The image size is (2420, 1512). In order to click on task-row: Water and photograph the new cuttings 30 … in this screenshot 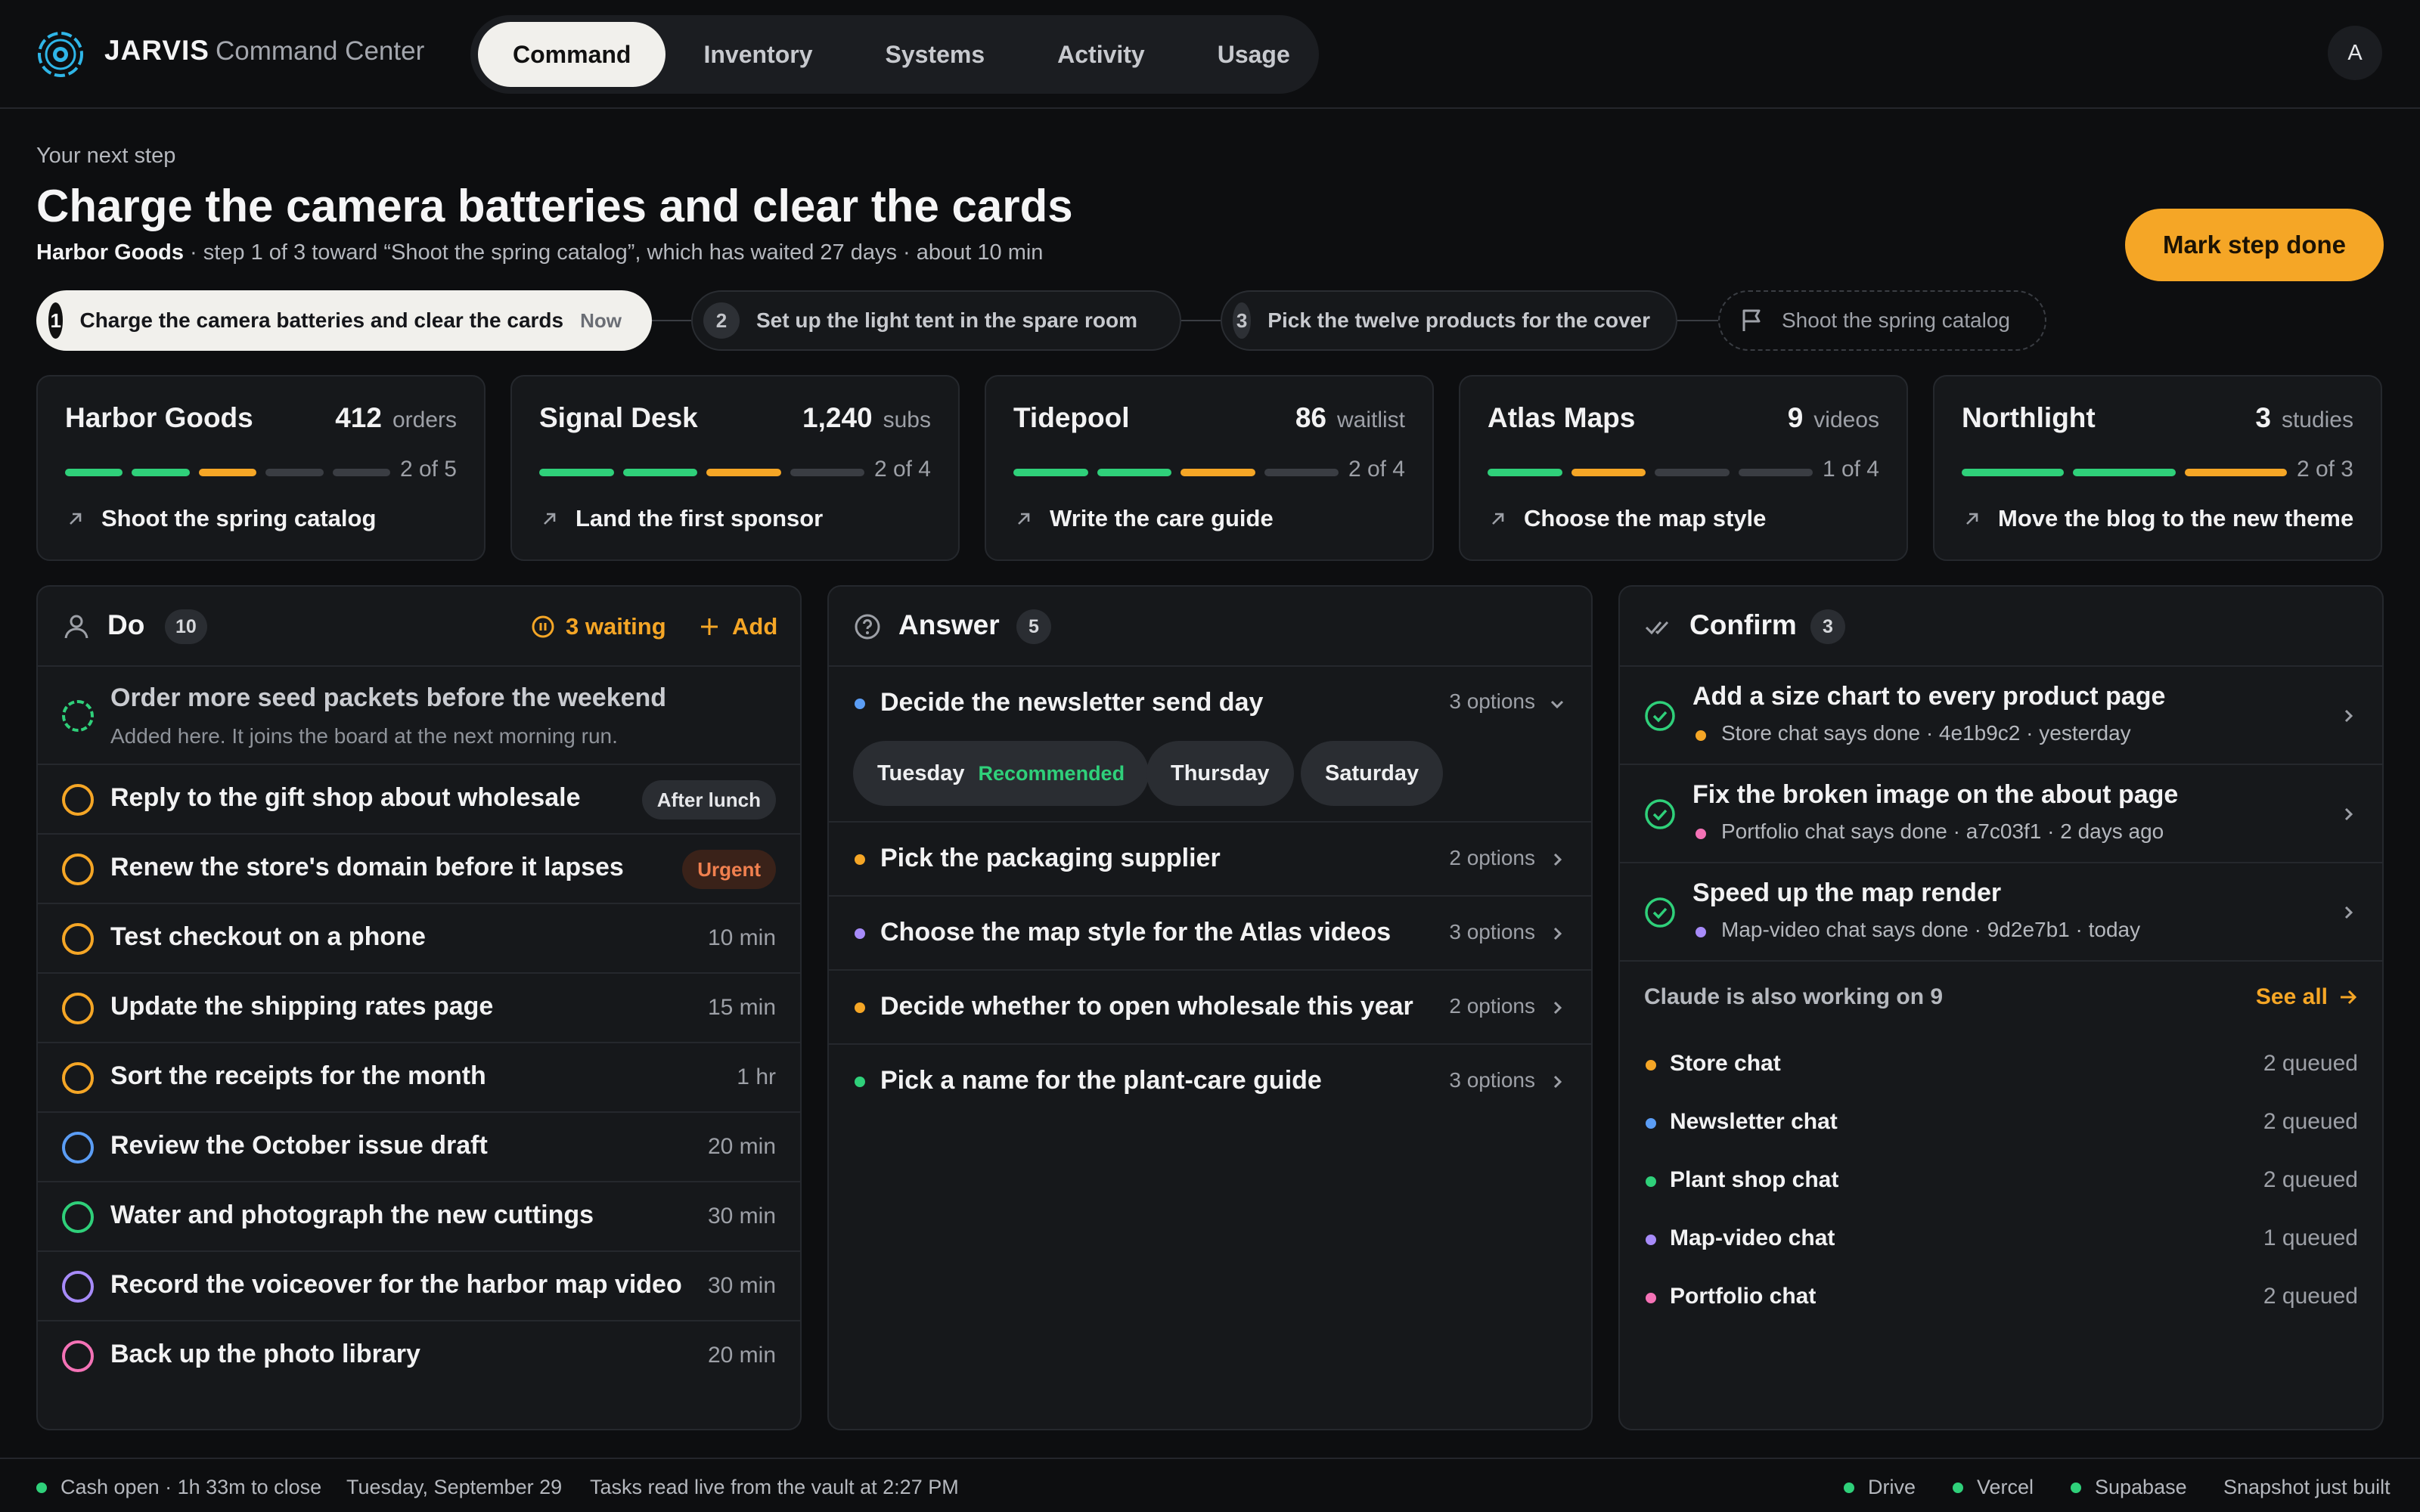, I will do `click(419, 1217)`.